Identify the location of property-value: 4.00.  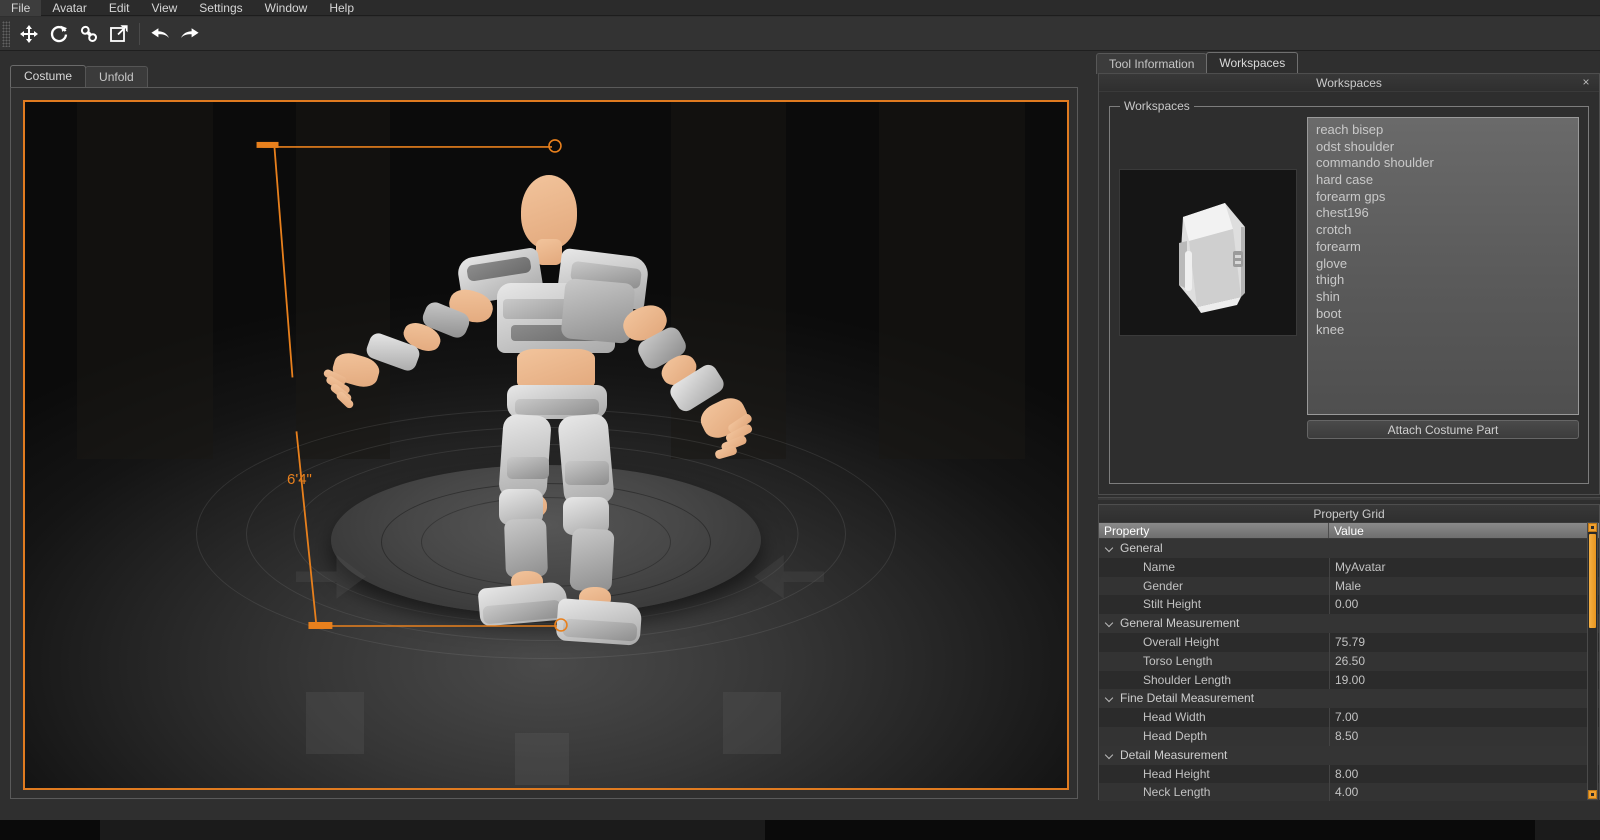
(1464, 792).